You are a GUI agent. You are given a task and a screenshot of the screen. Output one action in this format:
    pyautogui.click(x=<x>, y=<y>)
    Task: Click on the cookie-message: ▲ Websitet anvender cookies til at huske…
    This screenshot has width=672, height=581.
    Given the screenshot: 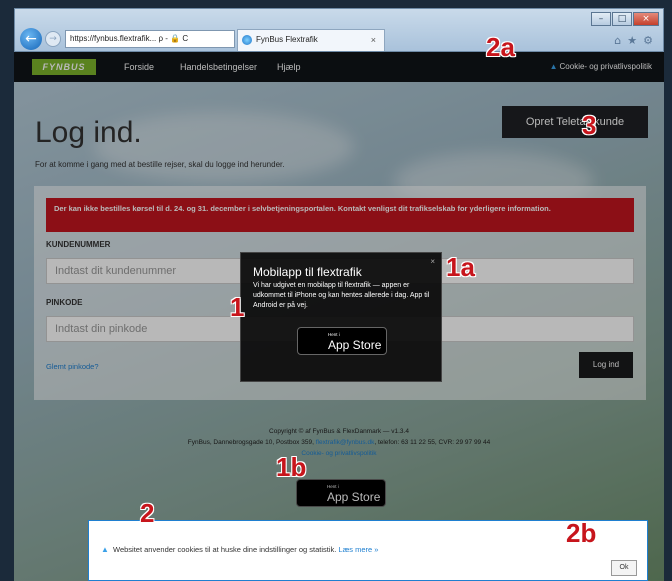 What is the action you would take?
    pyautogui.click(x=239, y=549)
    